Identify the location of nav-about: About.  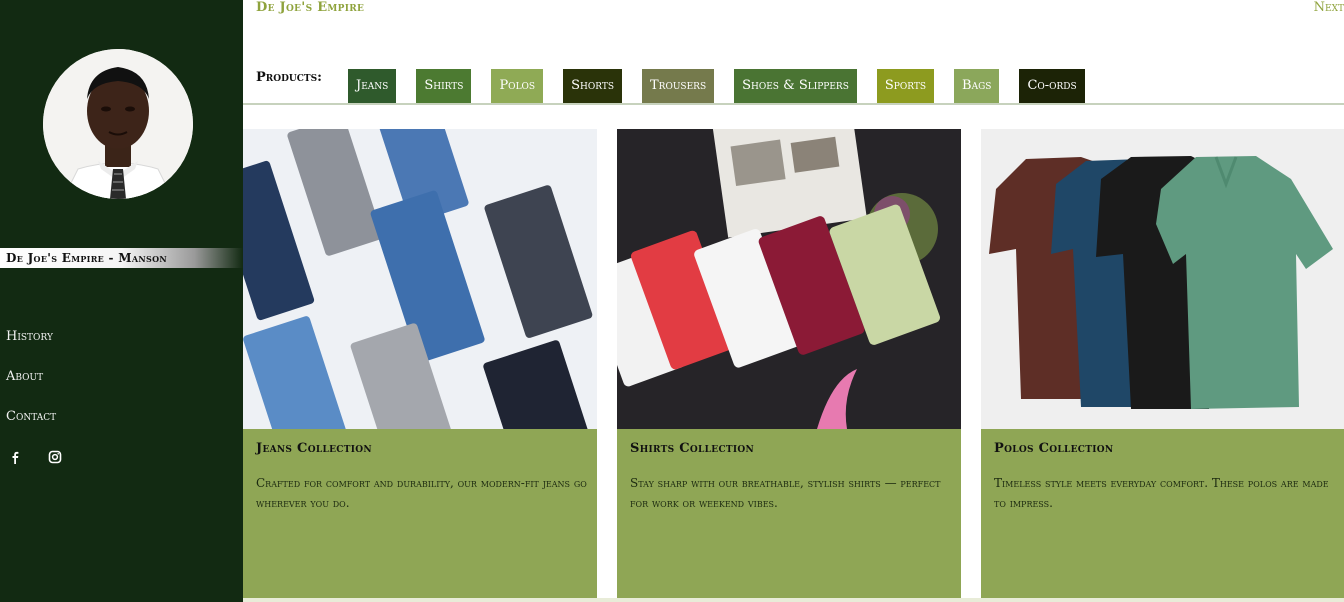
(31, 386).